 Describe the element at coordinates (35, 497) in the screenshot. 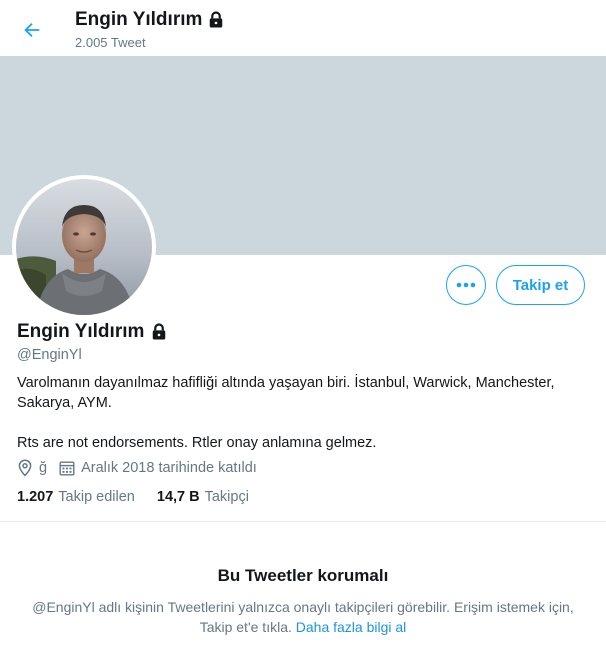

I see `following-count: 1.207` at that location.